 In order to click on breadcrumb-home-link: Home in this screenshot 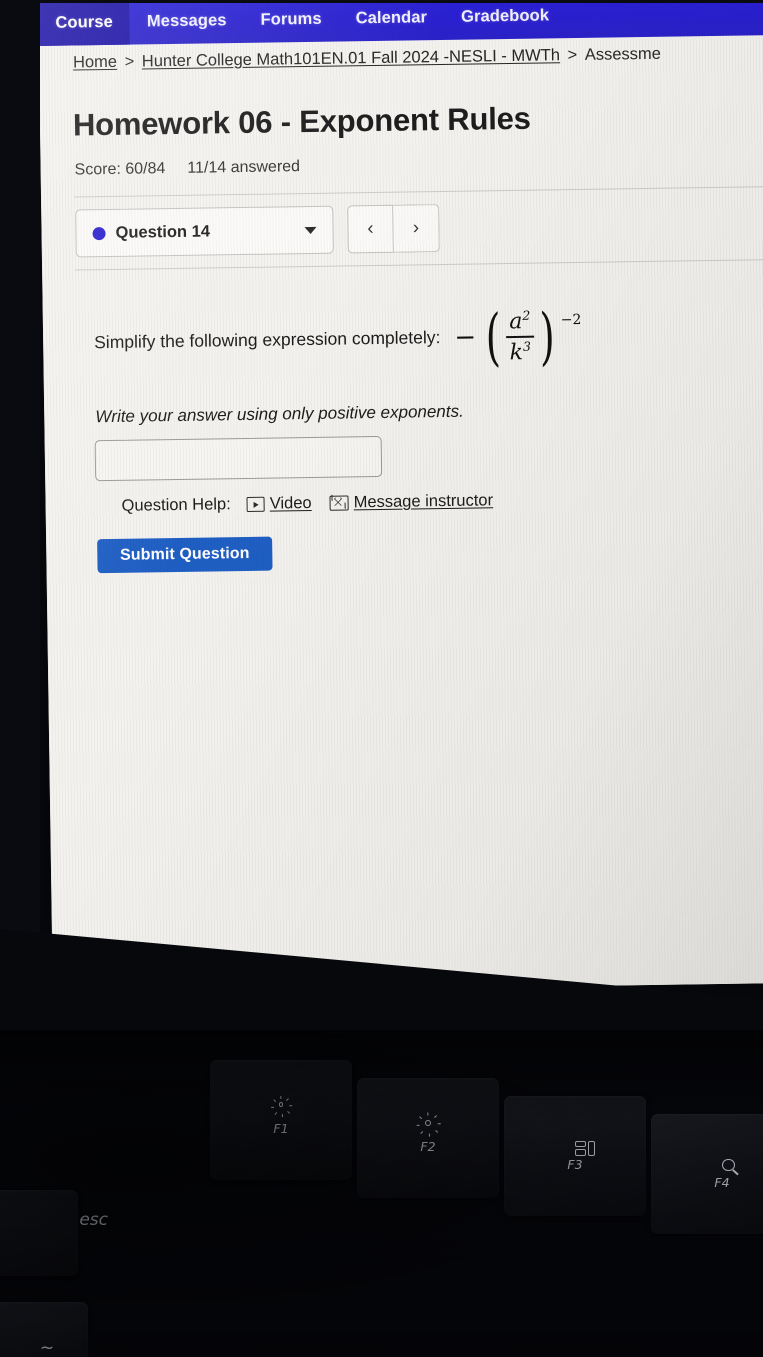, I will do `click(95, 62)`.